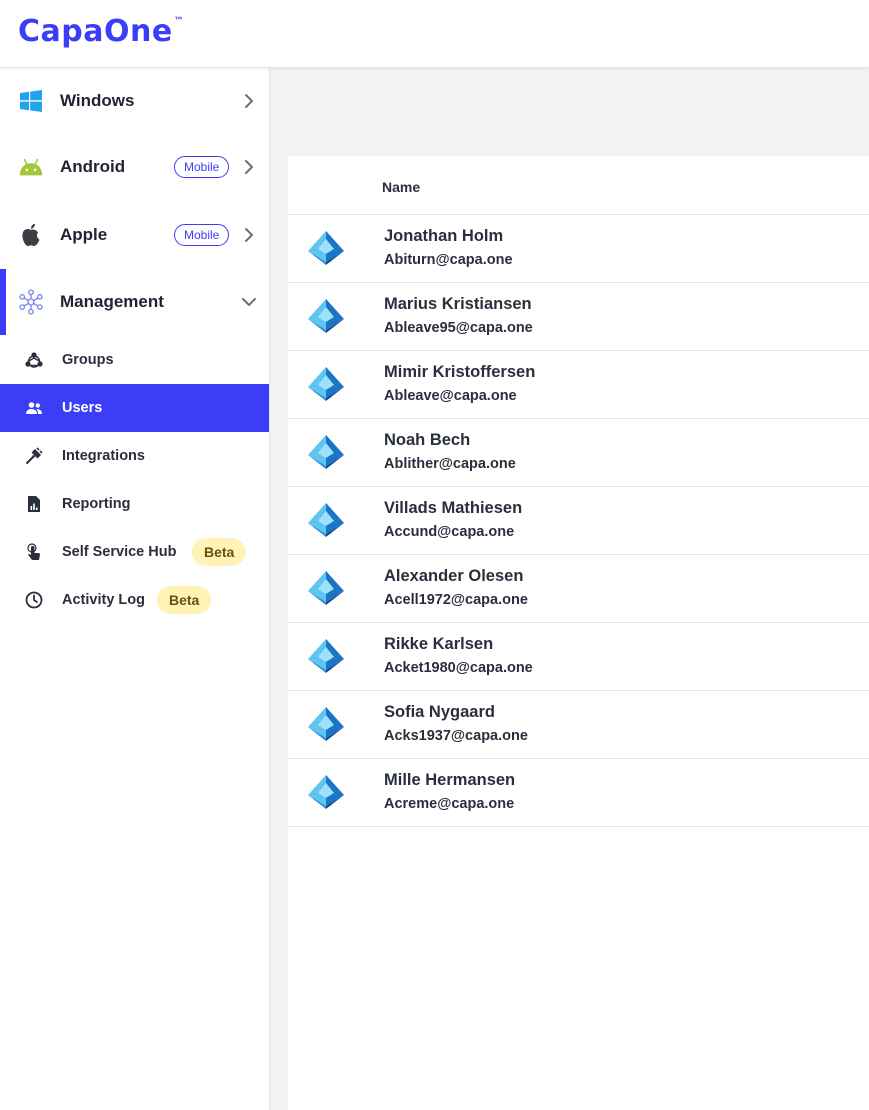 This screenshot has height=1110, width=869. What do you see at coordinates (458, 304) in the screenshot?
I see `user-name: Marius Kristiansen` at bounding box center [458, 304].